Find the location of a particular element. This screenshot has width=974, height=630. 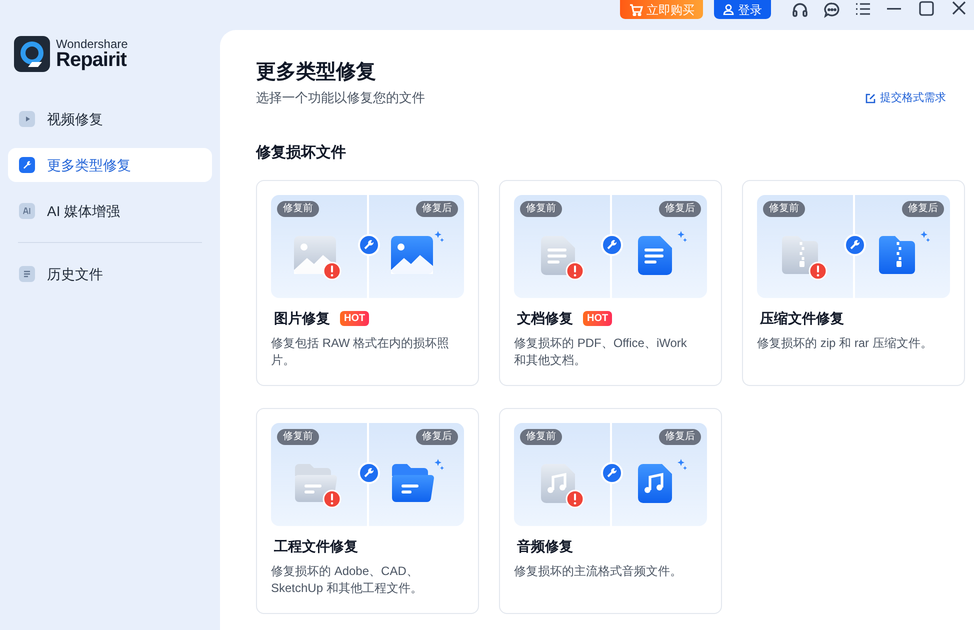

edit-icon is located at coordinates (870, 98).